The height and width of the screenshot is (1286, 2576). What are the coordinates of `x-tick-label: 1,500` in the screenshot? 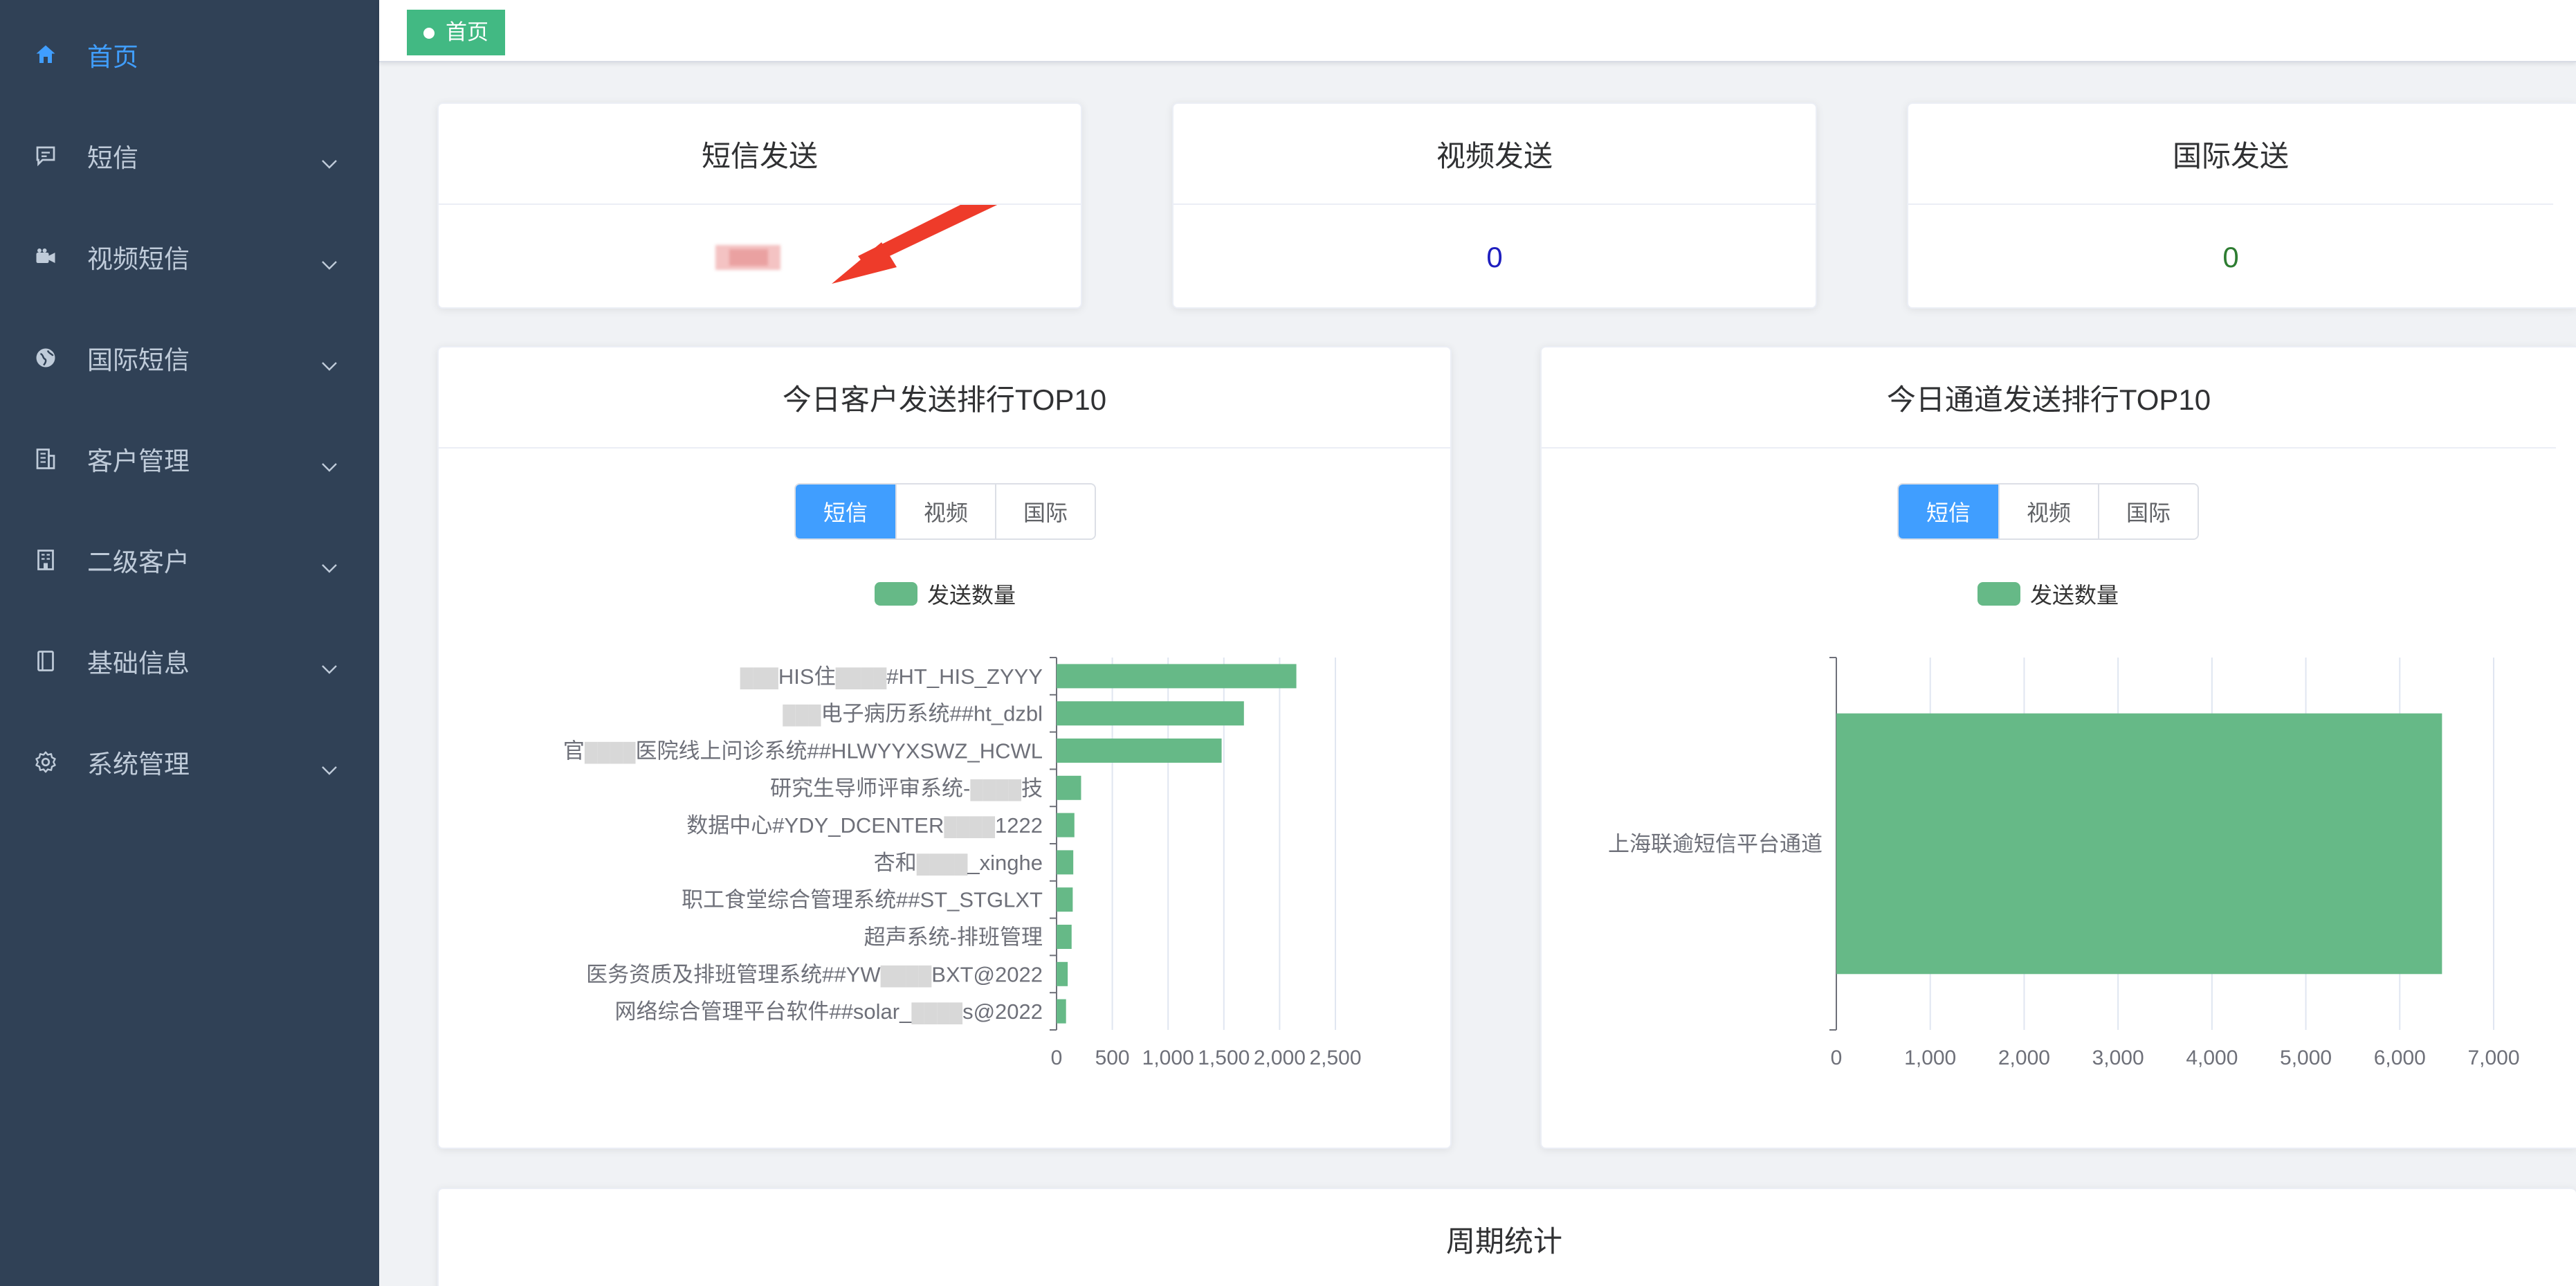 It's located at (1224, 1058).